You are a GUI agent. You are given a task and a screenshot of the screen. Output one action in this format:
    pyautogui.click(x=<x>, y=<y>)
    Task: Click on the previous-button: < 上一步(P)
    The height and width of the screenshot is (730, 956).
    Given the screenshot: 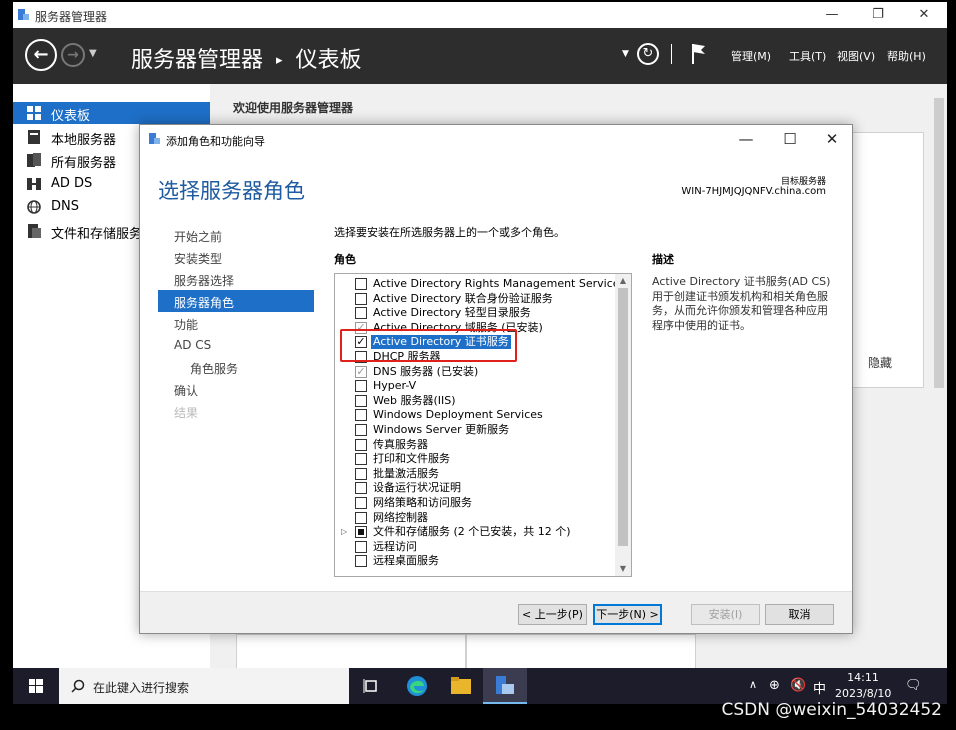 What is the action you would take?
    pyautogui.click(x=552, y=614)
    